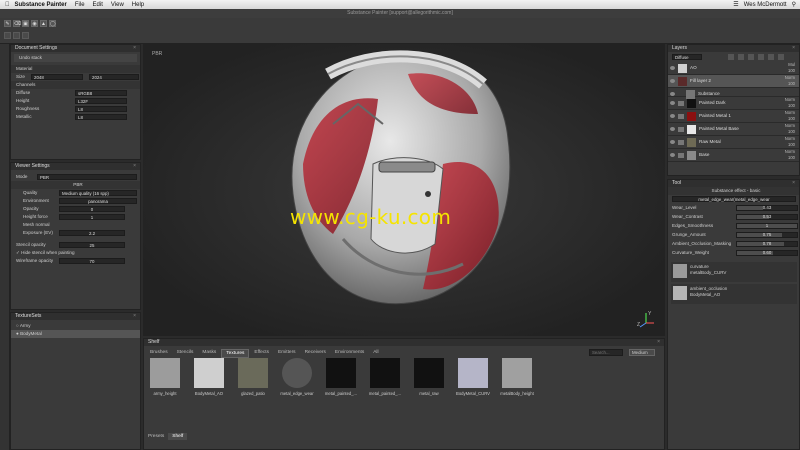 The image size is (800, 450). What do you see at coordinates (98, 201) in the screenshot?
I see `environment-select: panorama` at bounding box center [98, 201].